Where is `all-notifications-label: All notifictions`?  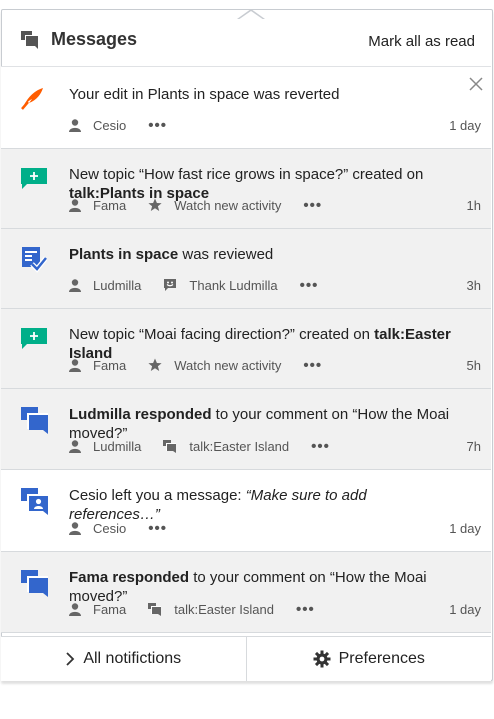 all-notifications-label: All notifictions is located at coordinates (132, 658).